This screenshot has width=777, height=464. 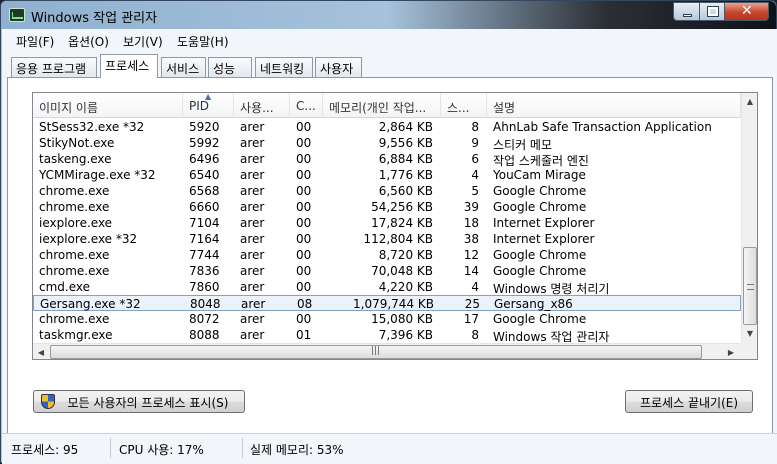 I want to click on cell-pid: 7104, so click(x=204, y=223).